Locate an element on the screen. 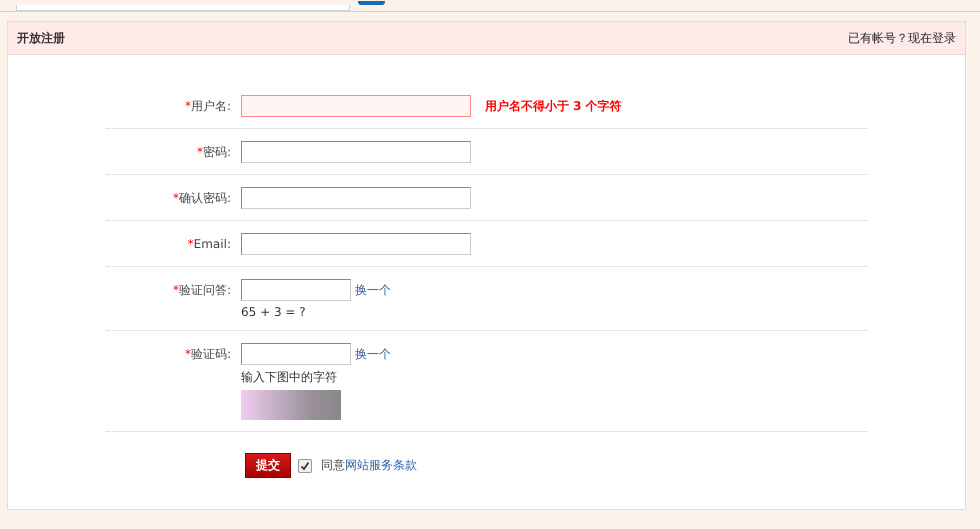 The image size is (980, 529). field-label: *密码: is located at coordinates (213, 152).